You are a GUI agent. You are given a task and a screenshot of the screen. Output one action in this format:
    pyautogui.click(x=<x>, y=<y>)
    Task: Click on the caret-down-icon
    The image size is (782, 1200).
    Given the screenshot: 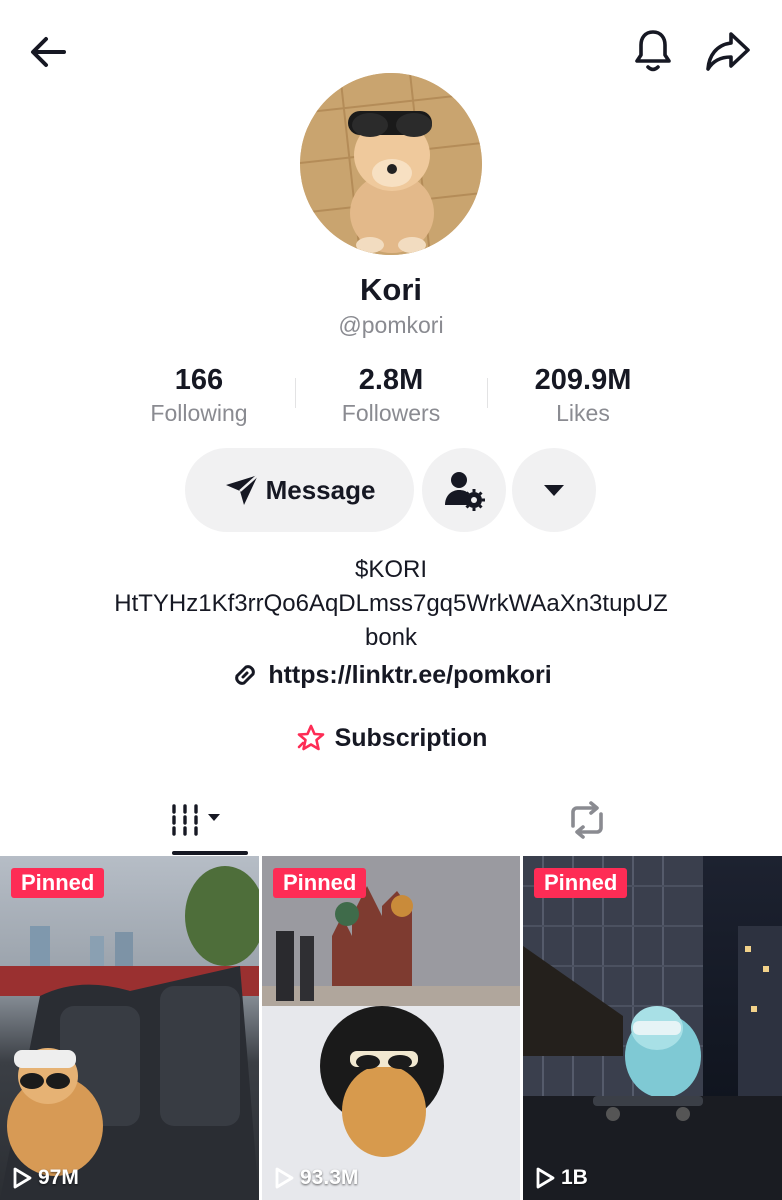 What is the action you would take?
    pyautogui.click(x=554, y=490)
    